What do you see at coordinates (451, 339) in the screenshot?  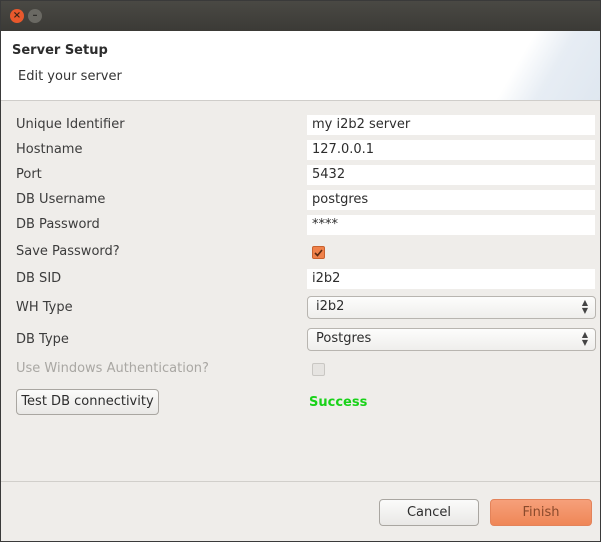 I see `db-type-select: Postgres ▲ ▼` at bounding box center [451, 339].